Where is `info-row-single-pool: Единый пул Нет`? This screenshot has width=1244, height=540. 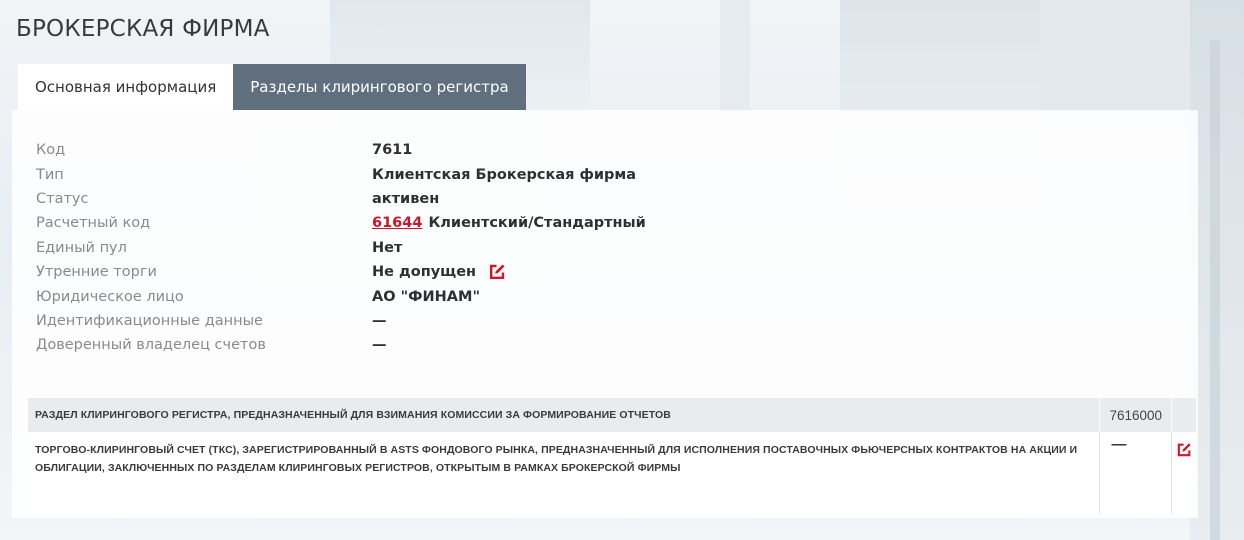
info-row-single-pool: Единый пул Нет is located at coordinates (341, 248).